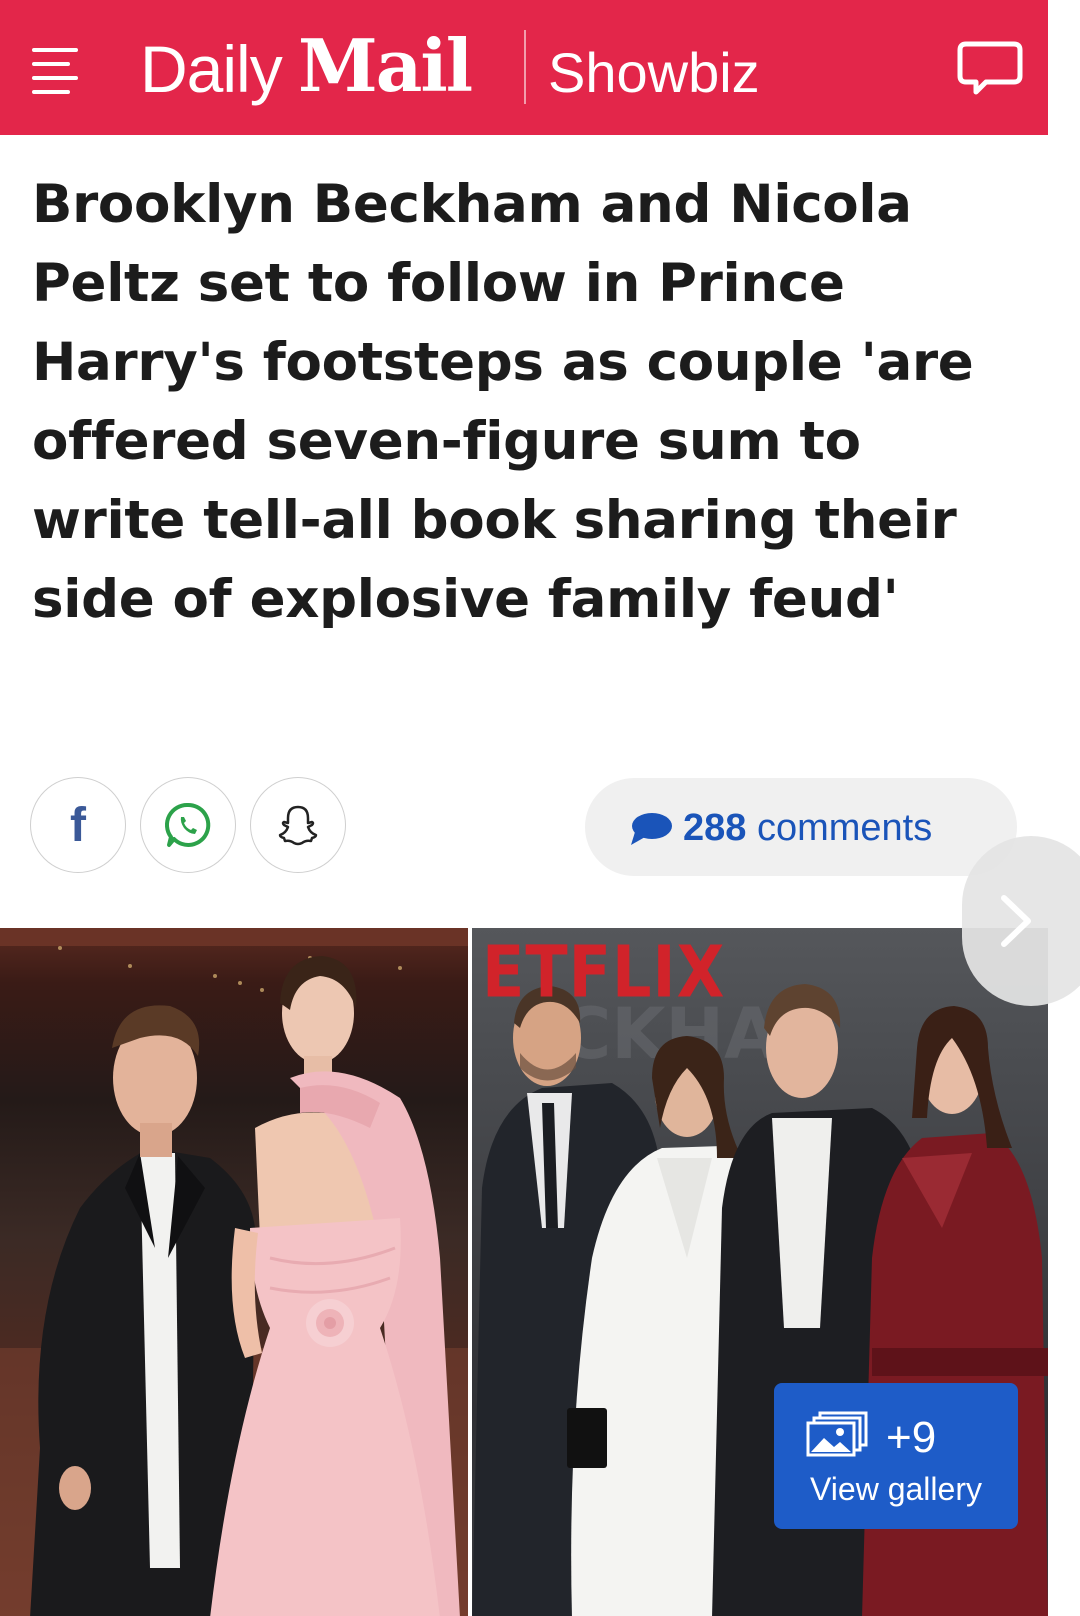 This screenshot has width=1080, height=1616. Describe the element at coordinates (654, 73) in the screenshot. I see `section-label: Showbiz` at that location.